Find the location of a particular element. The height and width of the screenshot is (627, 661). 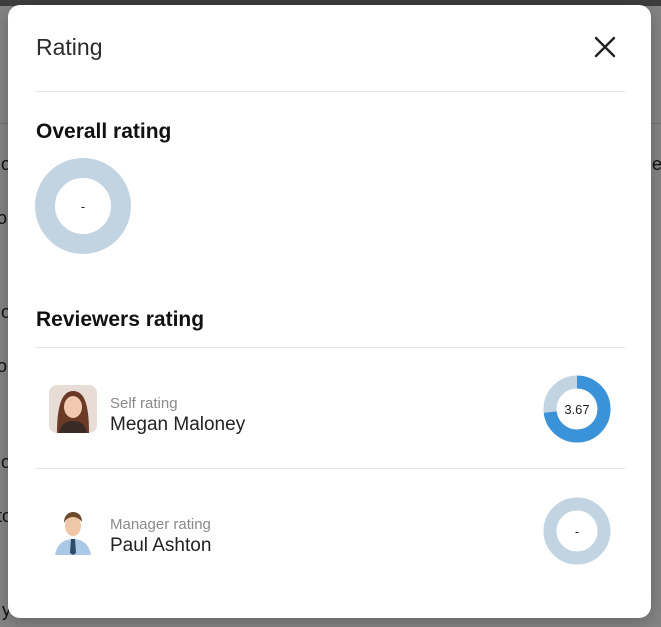

overall-rating-value: - is located at coordinates (83, 206).